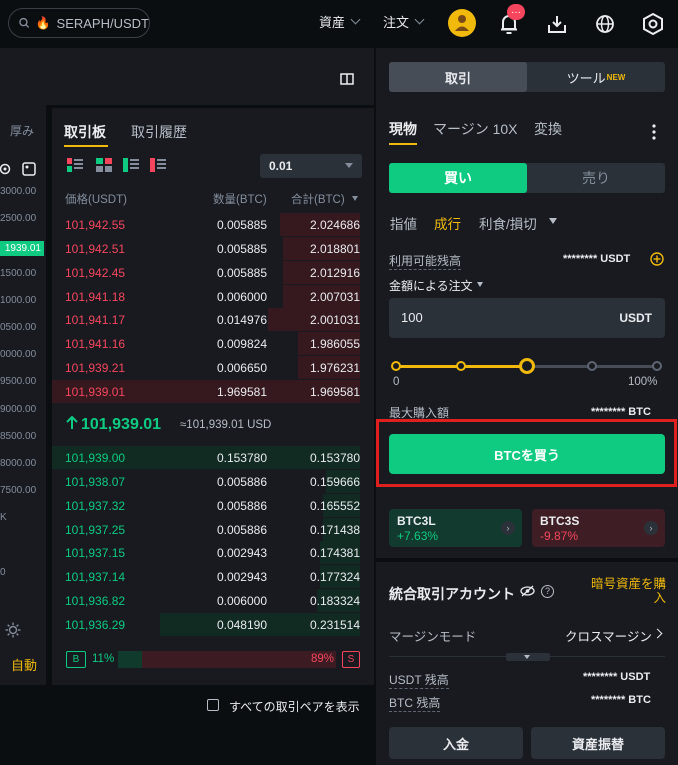  I want to click on buy-btc-button: BTCを買う, so click(527, 454).